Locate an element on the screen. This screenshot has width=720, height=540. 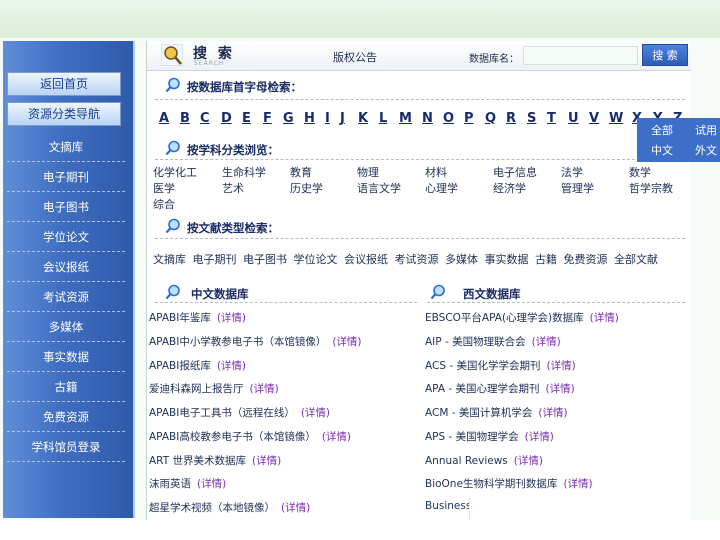
letter-link: N is located at coordinates (427, 118).